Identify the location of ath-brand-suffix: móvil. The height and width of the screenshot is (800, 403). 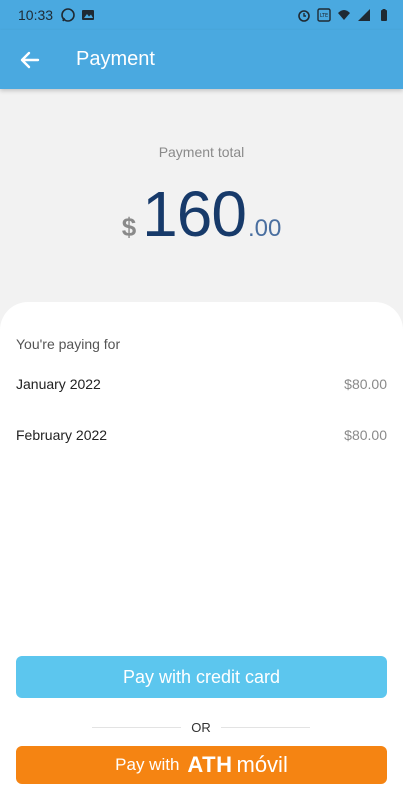
(262, 764).